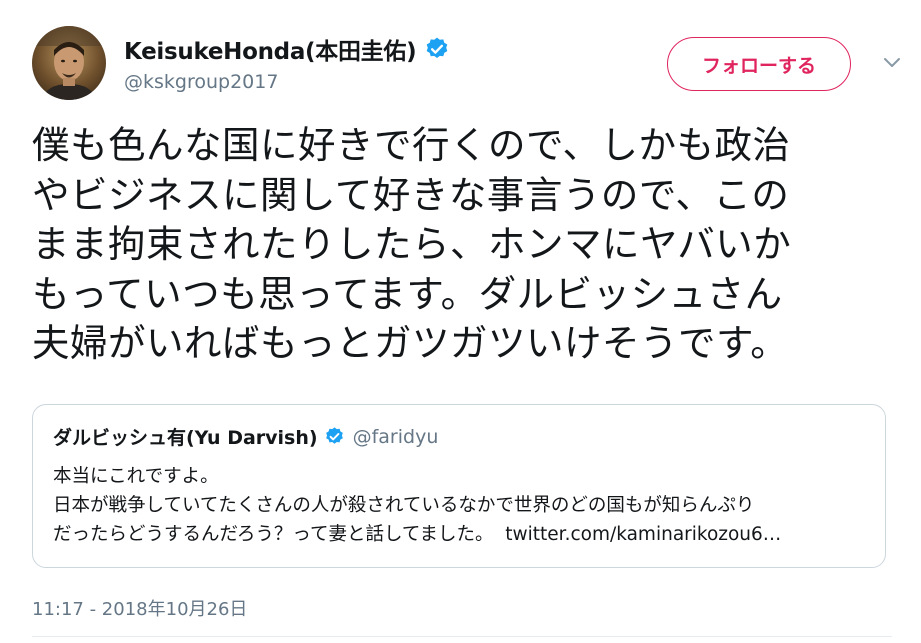  I want to click on author-name-row: KeisukeHonda(本田圭佑), so click(287, 49).